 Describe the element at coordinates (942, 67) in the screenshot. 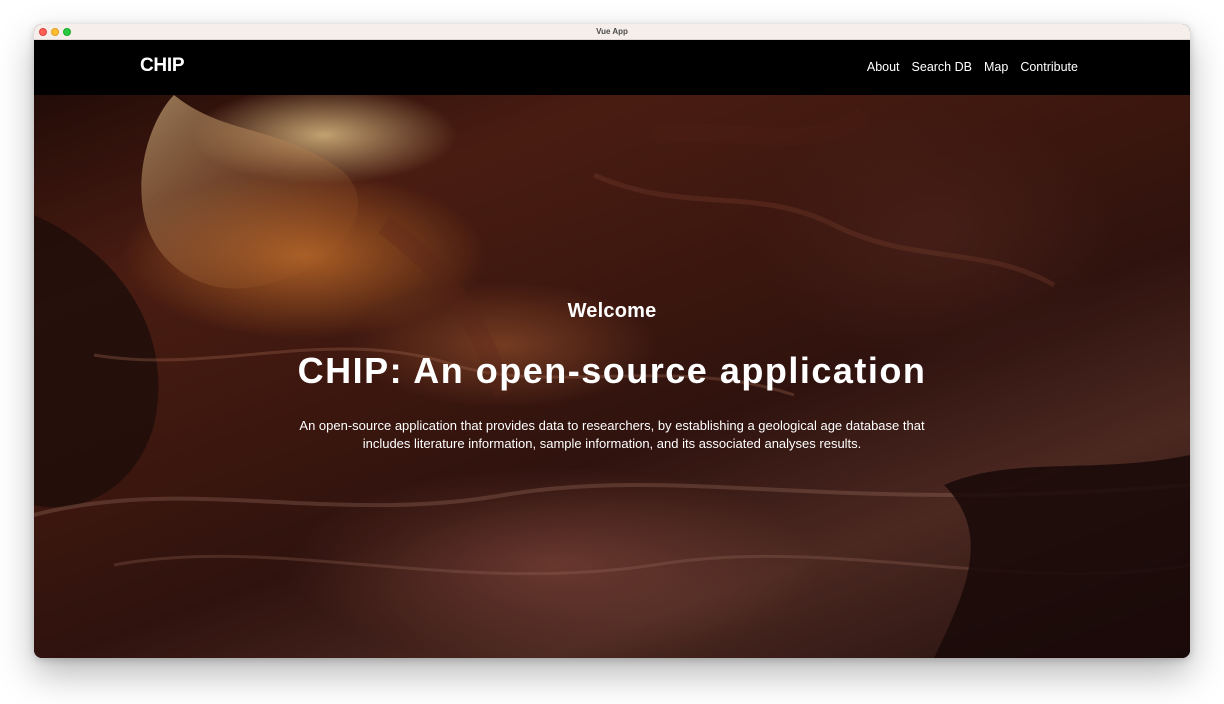

I see `nav-link-search-db: Search DB` at that location.